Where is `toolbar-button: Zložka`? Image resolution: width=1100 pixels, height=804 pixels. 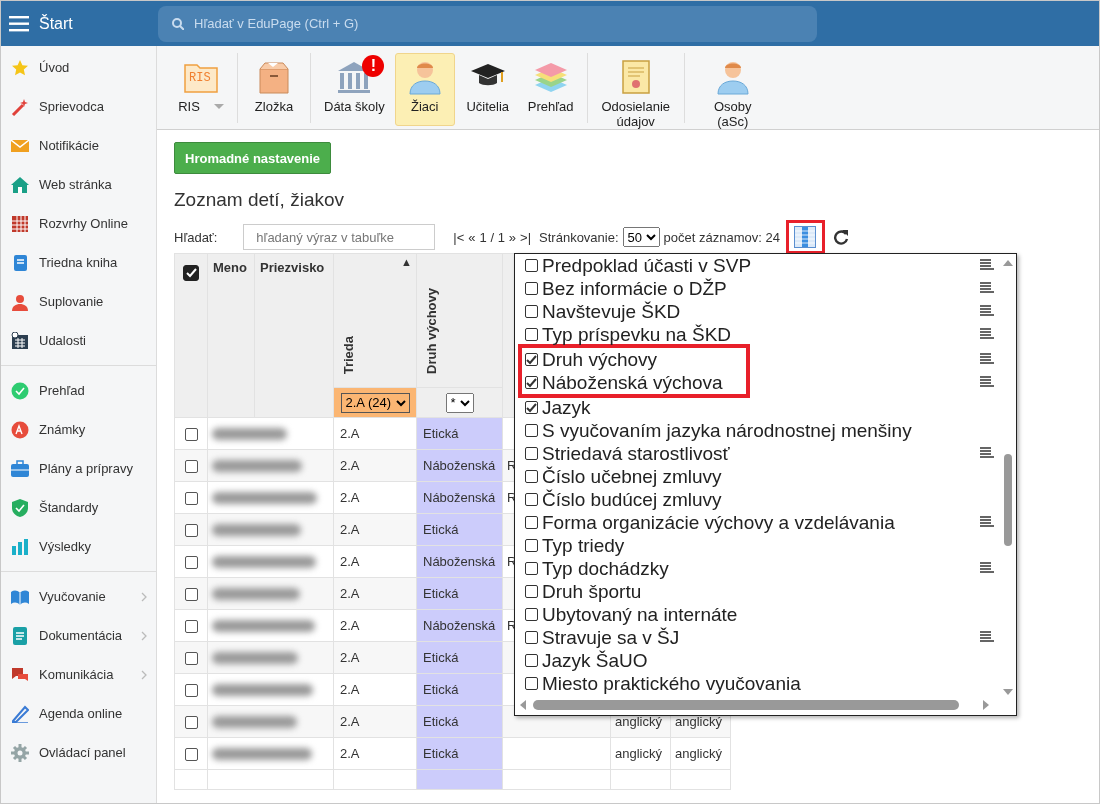 toolbar-button: Zložka is located at coordinates (274, 89).